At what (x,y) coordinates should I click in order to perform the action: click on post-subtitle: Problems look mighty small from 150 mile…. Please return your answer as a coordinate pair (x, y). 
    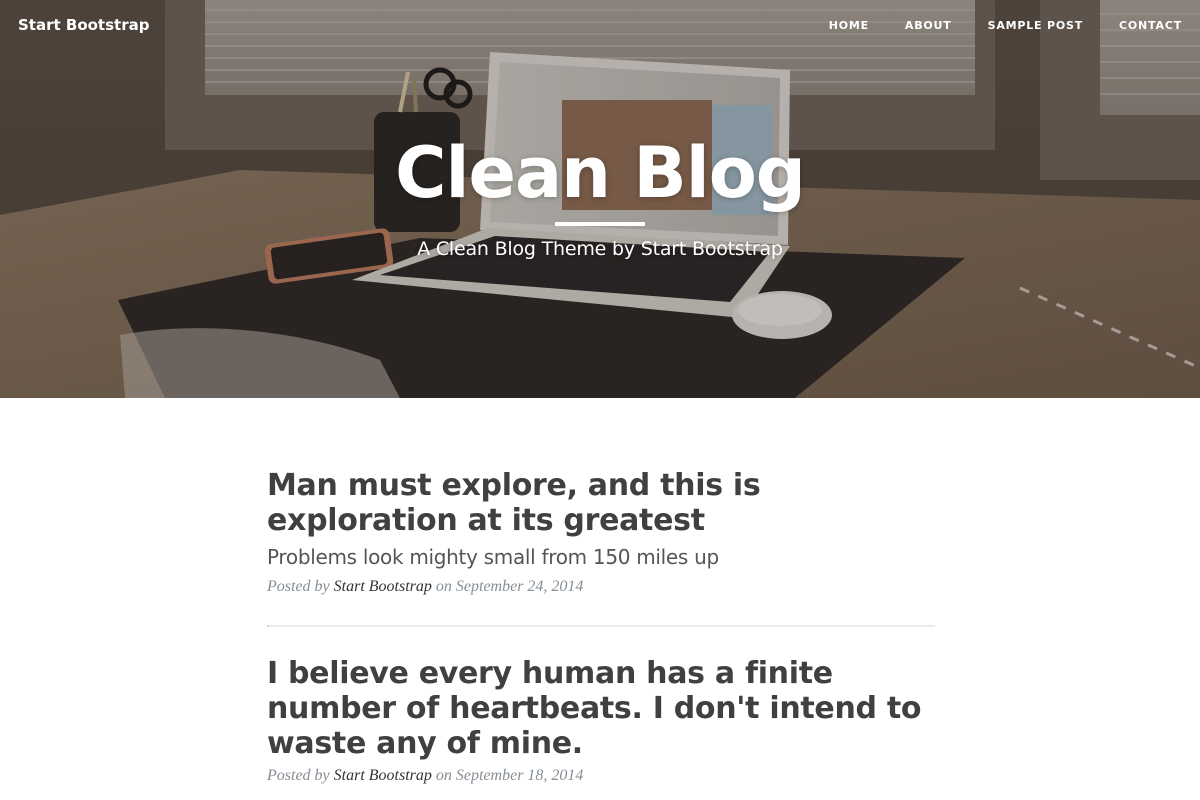
    Looking at the image, I should click on (601, 557).